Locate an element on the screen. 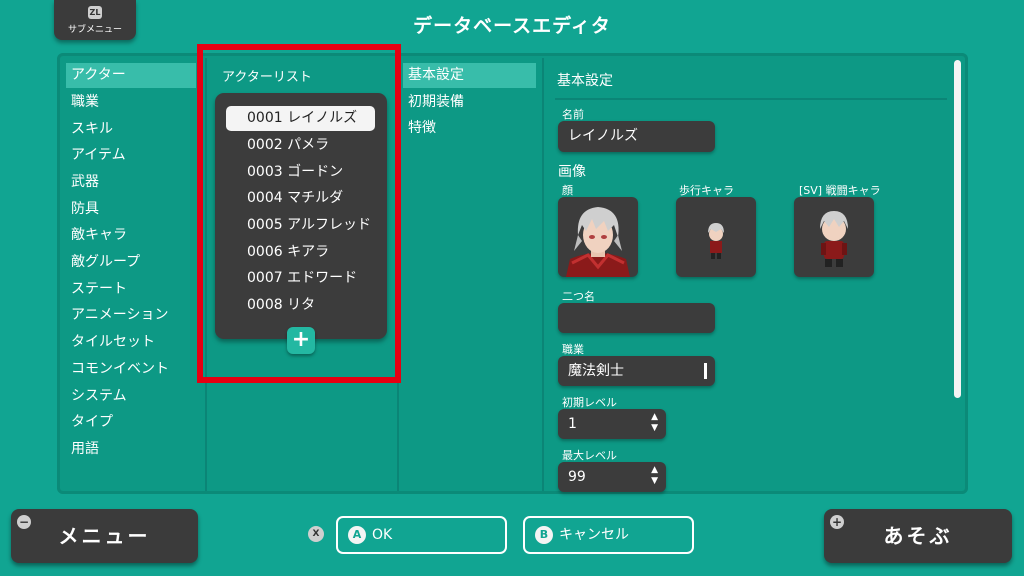 This screenshot has height=576, width=1024. cancel-button: B キャンセル is located at coordinates (608, 535).